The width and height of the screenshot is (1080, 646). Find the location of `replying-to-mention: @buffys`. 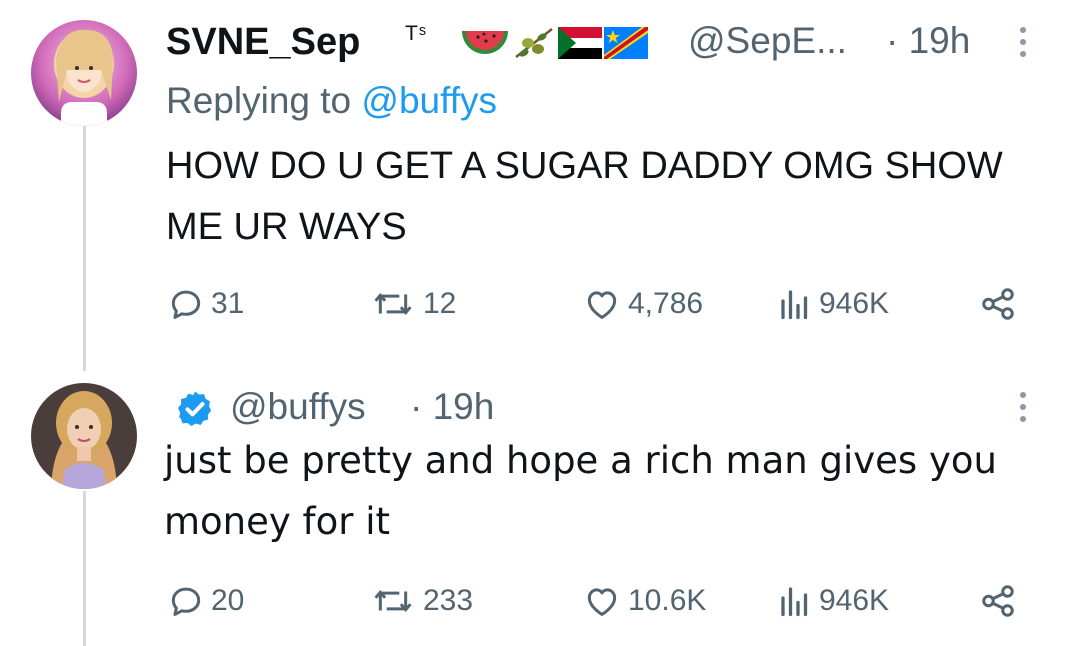

replying-to-mention: @buffys is located at coordinates (429, 100).